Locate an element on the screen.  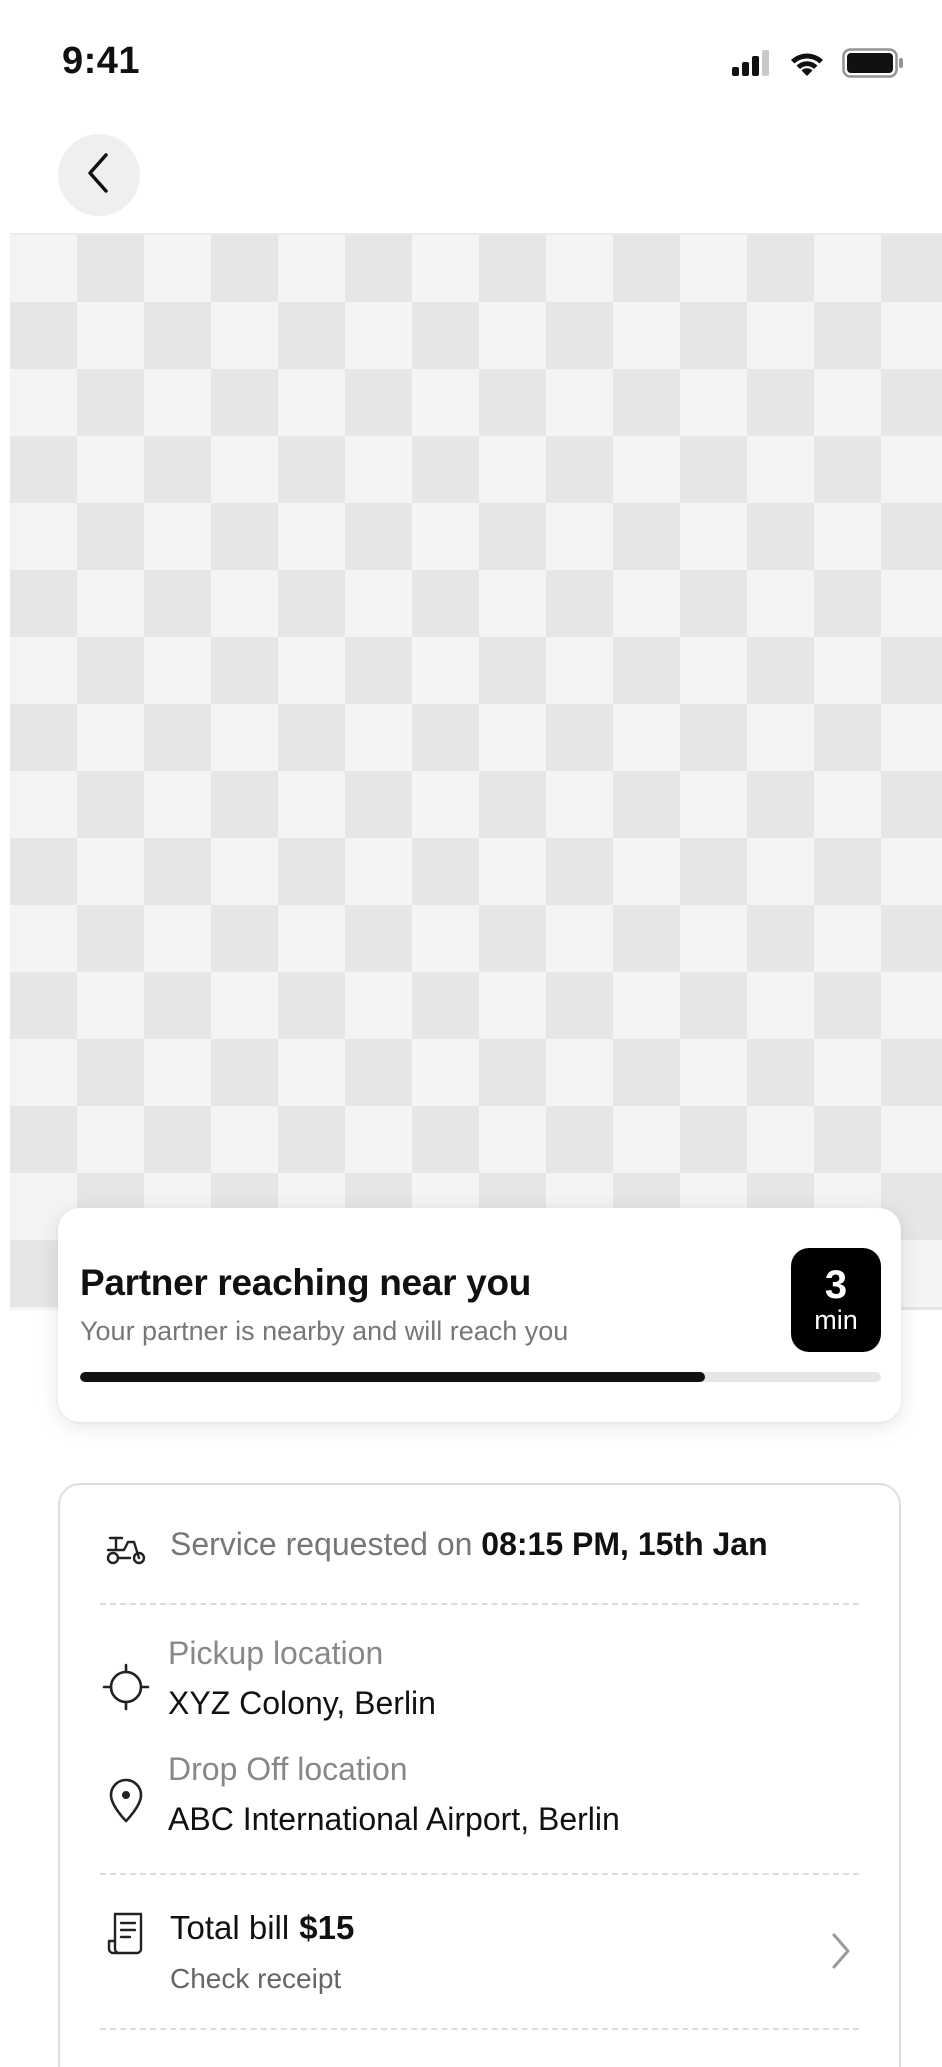
total-bill-row: Total bill $15 Check receipt is located at coordinates (479, 1960).